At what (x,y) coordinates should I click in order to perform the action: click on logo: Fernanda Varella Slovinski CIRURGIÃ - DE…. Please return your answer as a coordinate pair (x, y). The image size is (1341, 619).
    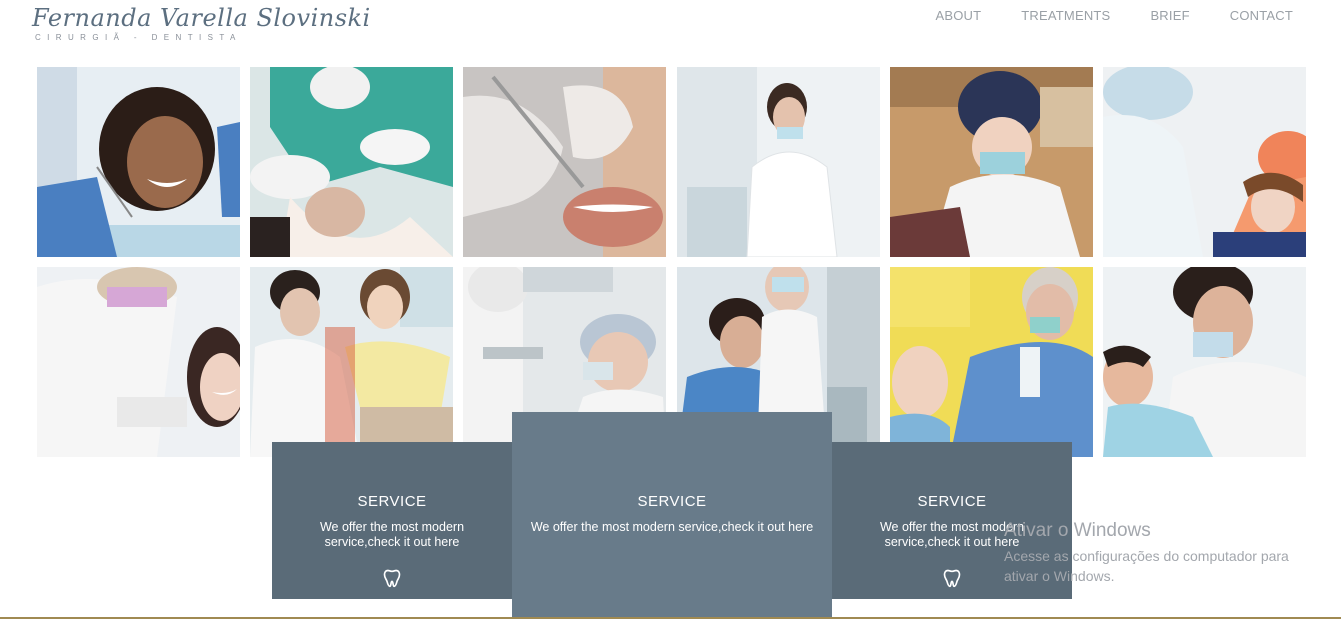
    Looking at the image, I should click on (201, 23).